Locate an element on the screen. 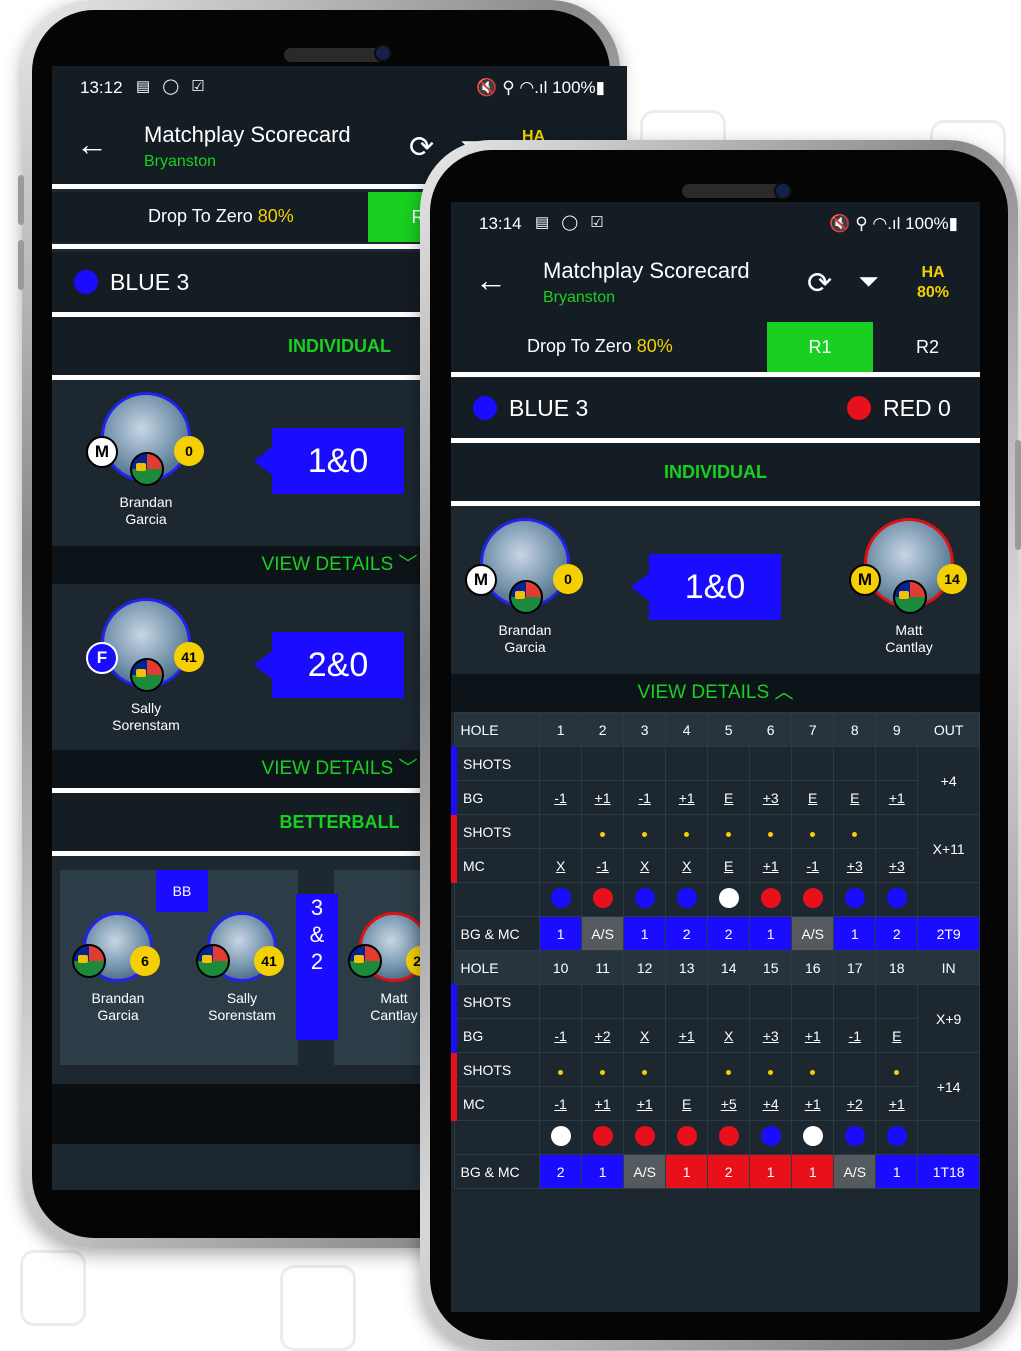 This screenshot has width=1021, height=1351. hole-number: 7 is located at coordinates (813, 729).